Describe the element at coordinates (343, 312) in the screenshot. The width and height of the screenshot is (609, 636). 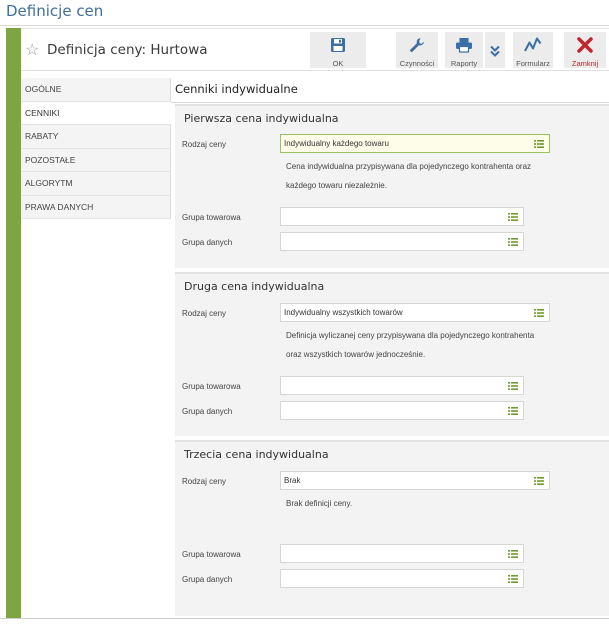
I see `rodzaj-ceny-value: Indywidualny wszystkich towarów` at that location.